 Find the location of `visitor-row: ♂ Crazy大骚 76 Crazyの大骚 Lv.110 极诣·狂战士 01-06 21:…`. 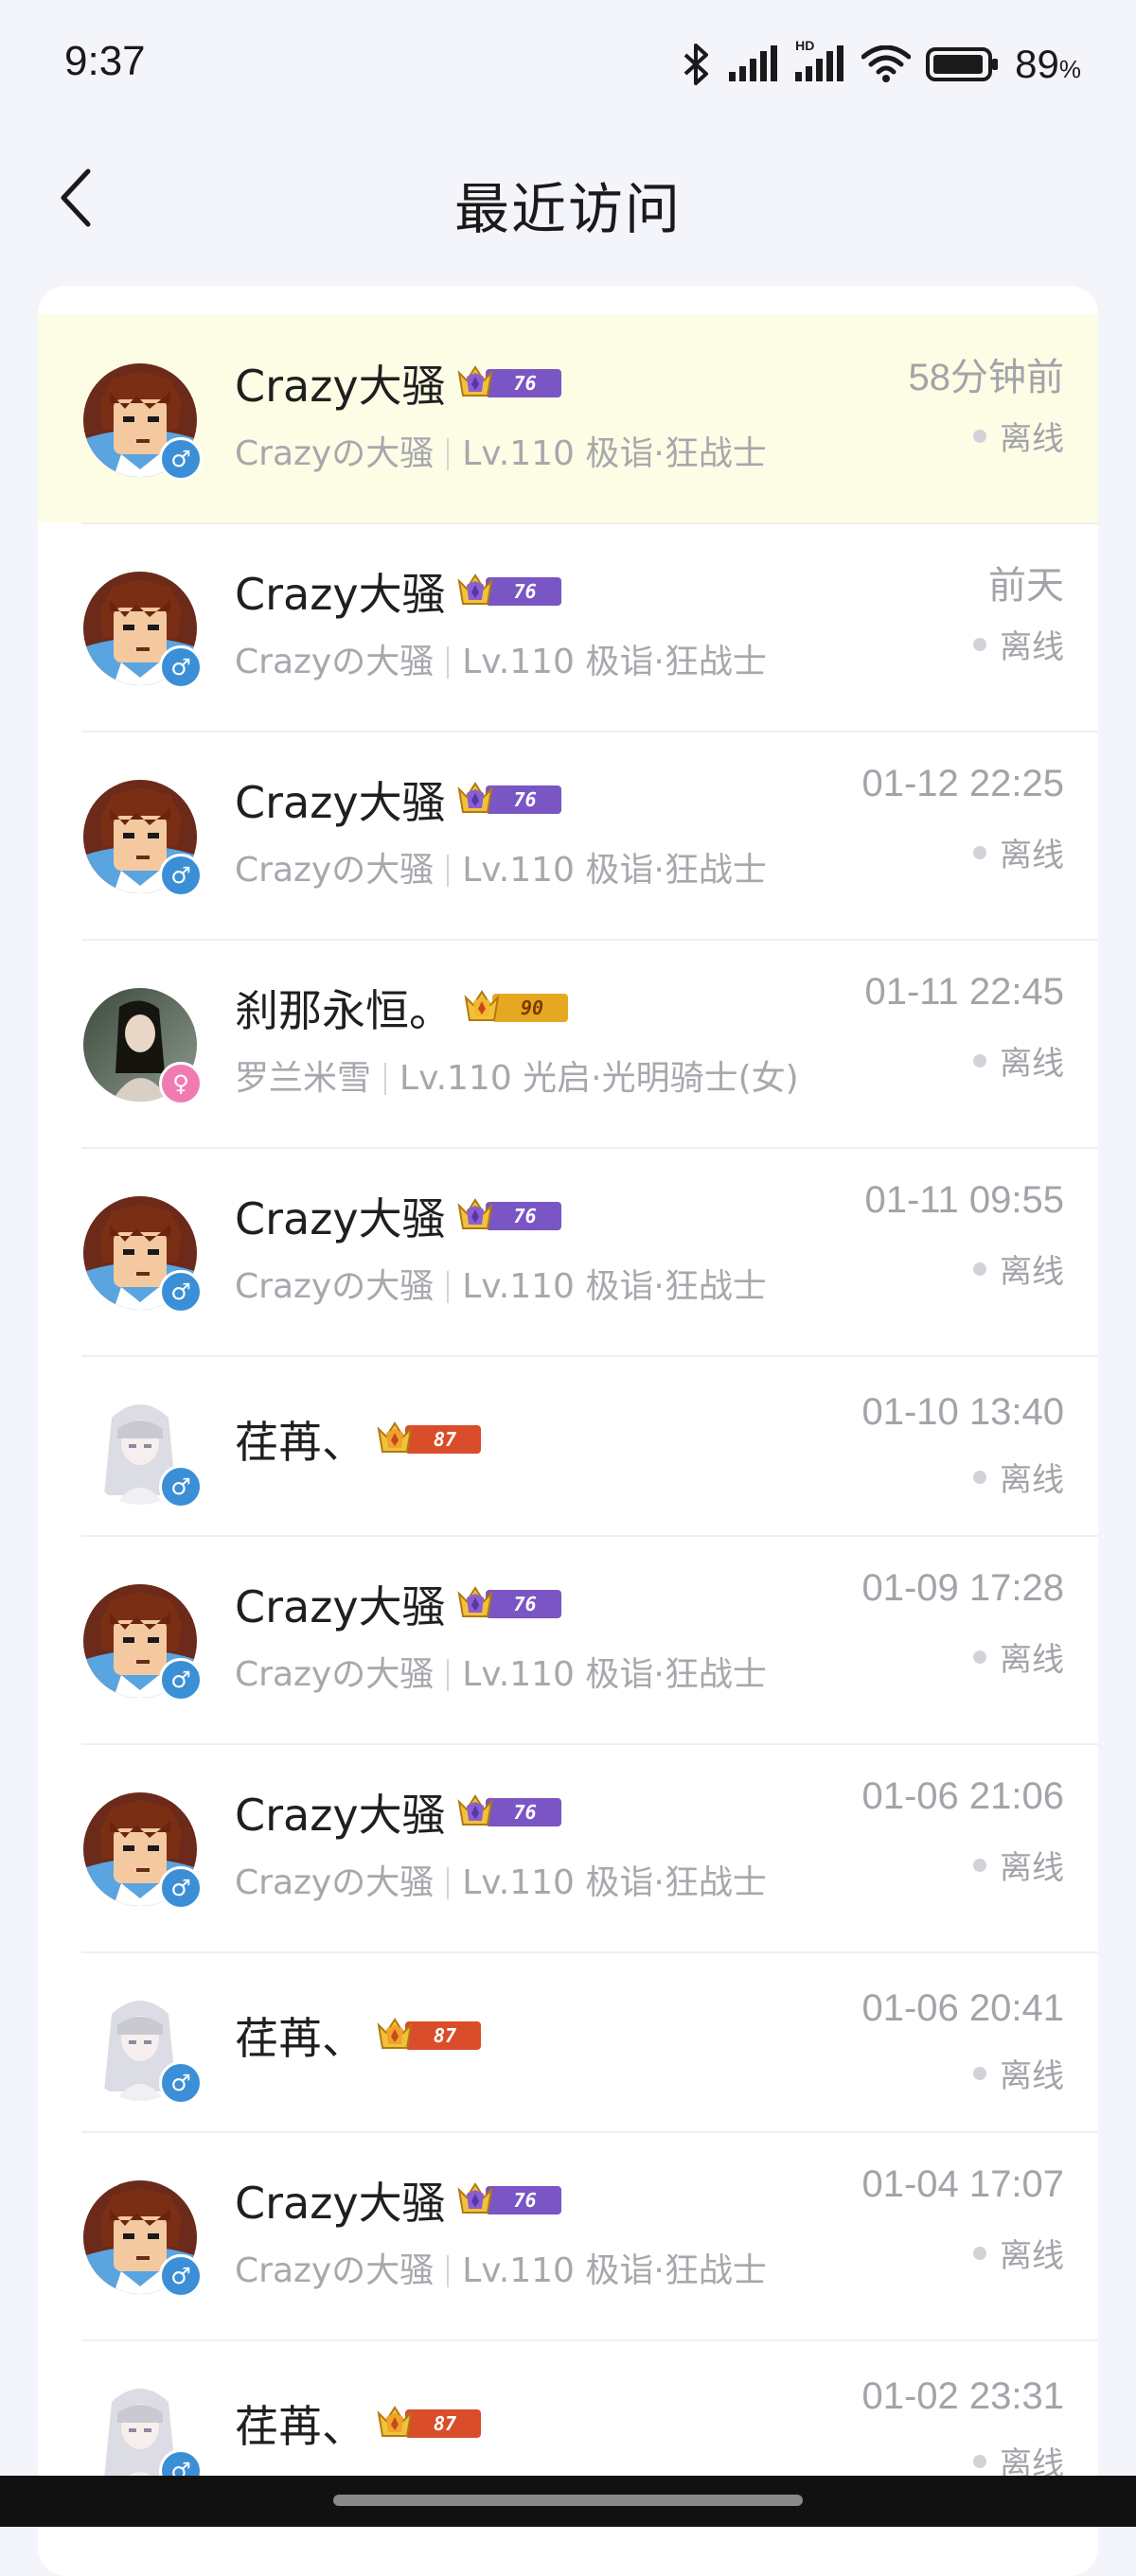

visitor-row: ♂ Crazy大骚 76 Crazyの大骚 Lv.110 极诣·狂战士 01-06 21:… is located at coordinates (568, 1847).